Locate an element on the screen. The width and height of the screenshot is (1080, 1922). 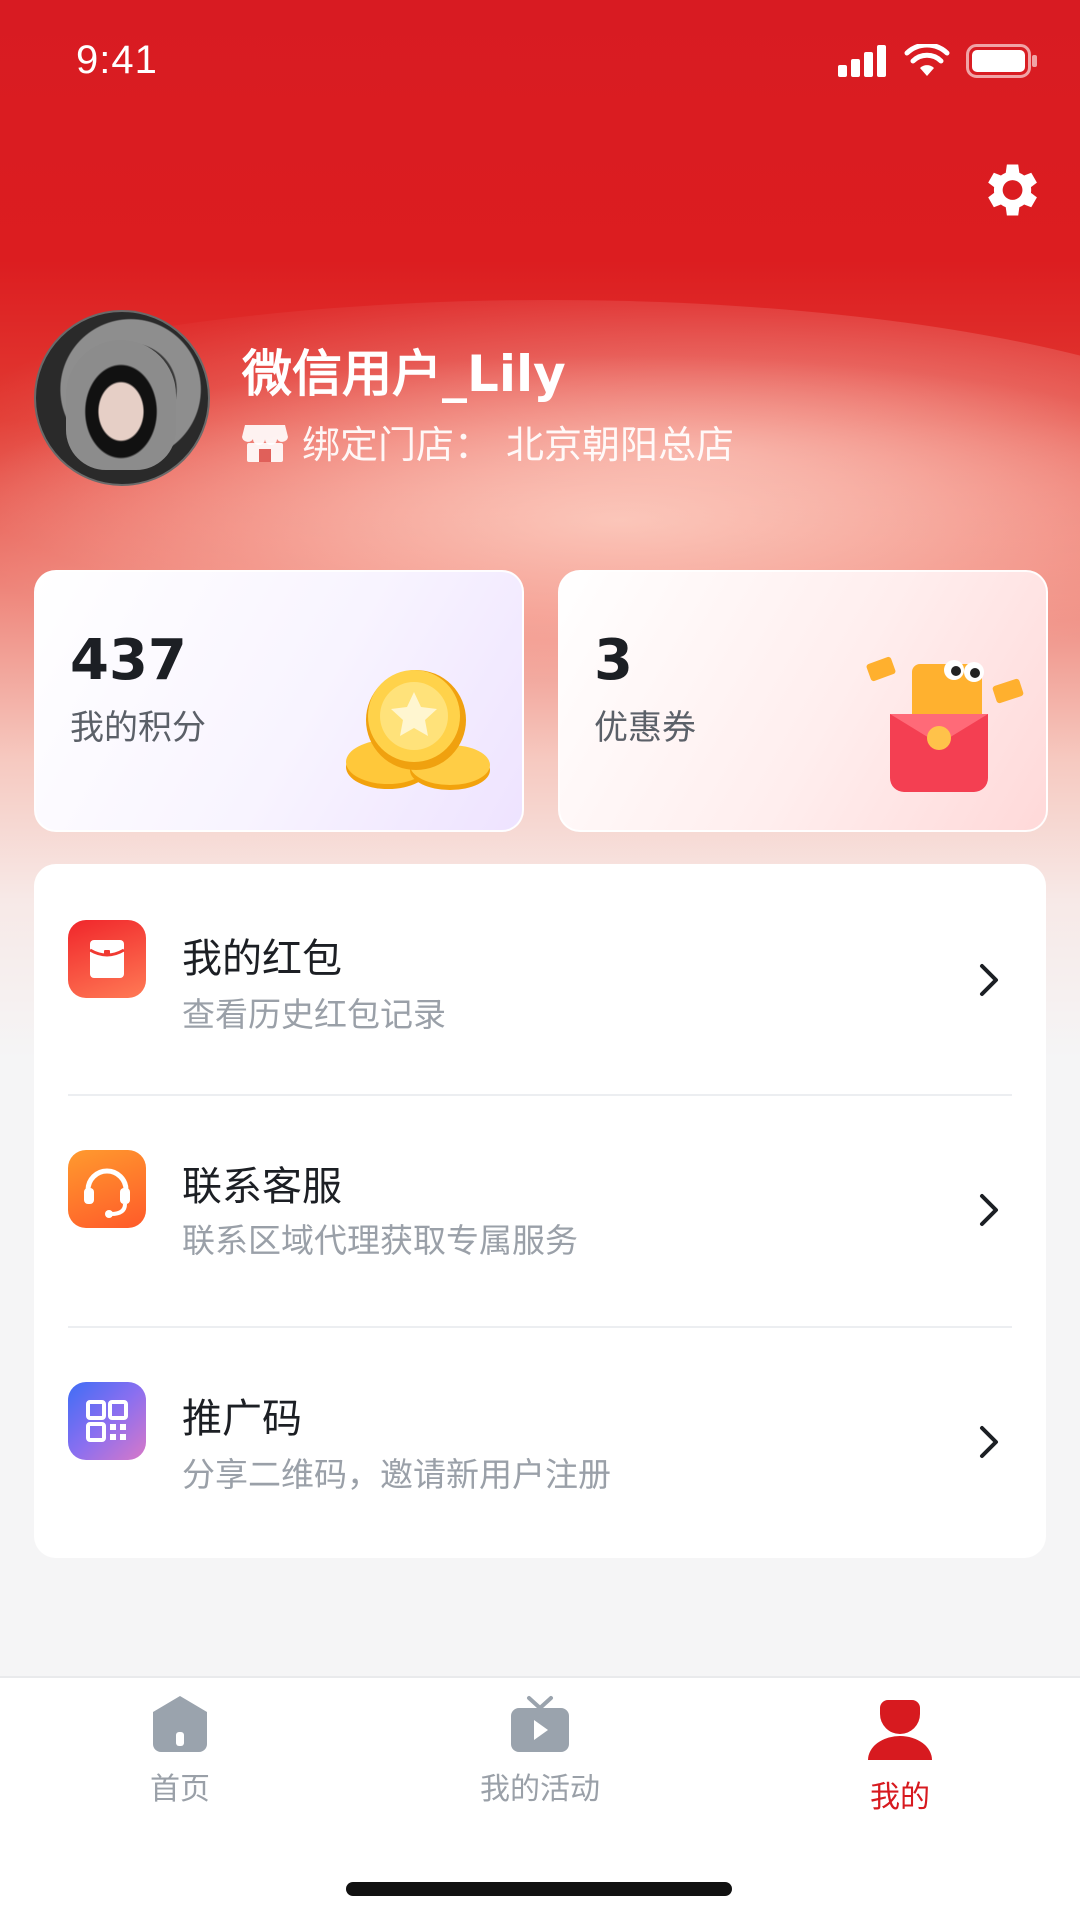
username: 微信用户_Lily is located at coordinates (404, 374).